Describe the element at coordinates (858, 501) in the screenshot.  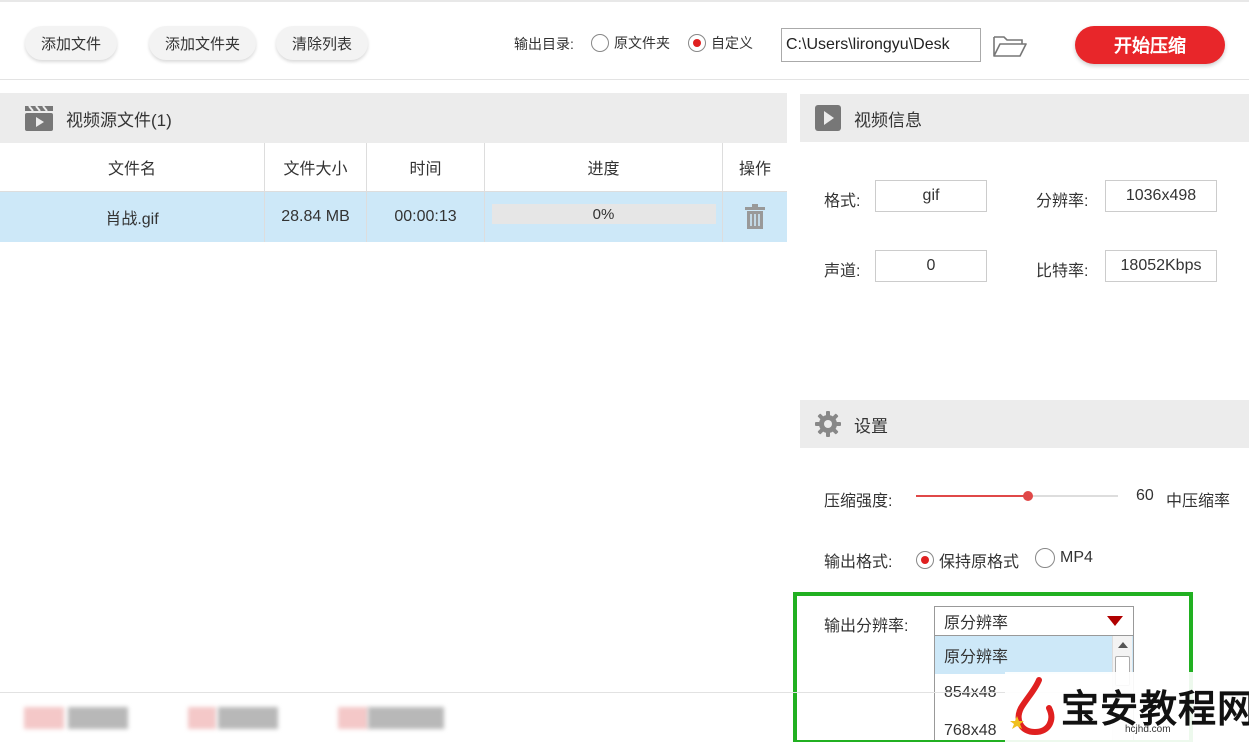
I see `compress-strength-label: 压缩强度:` at that location.